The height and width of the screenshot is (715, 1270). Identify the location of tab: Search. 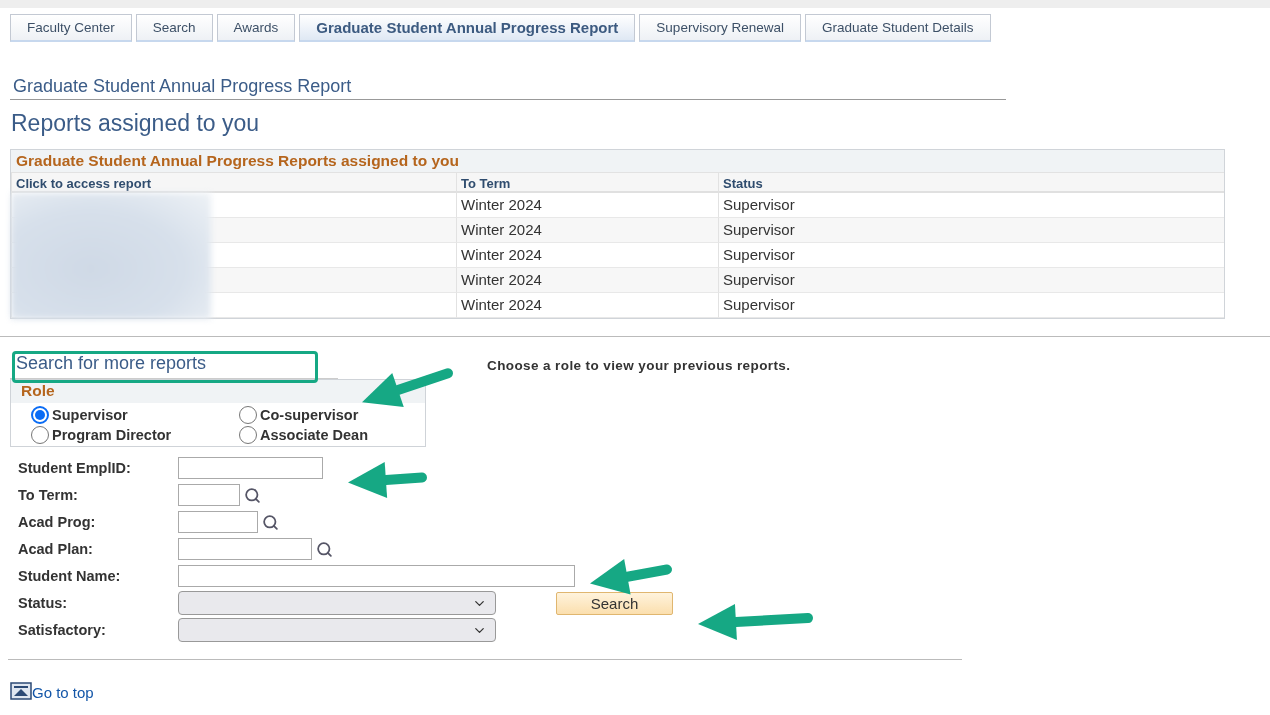
(174, 28).